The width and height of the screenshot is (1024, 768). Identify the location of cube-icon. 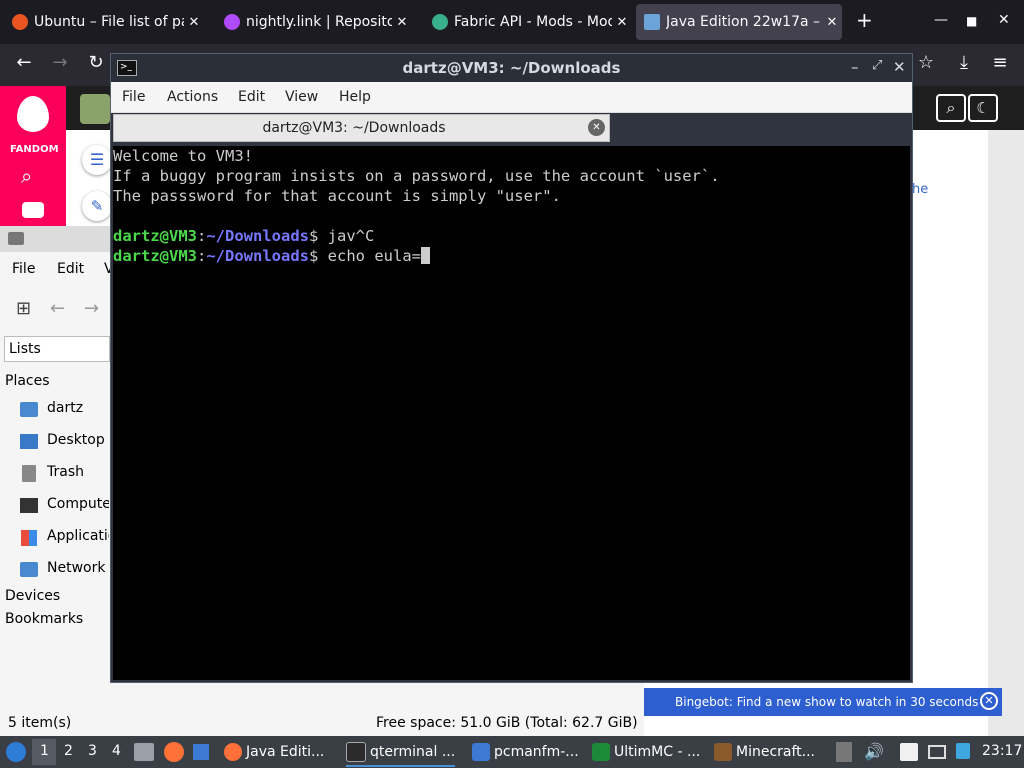
(652, 22).